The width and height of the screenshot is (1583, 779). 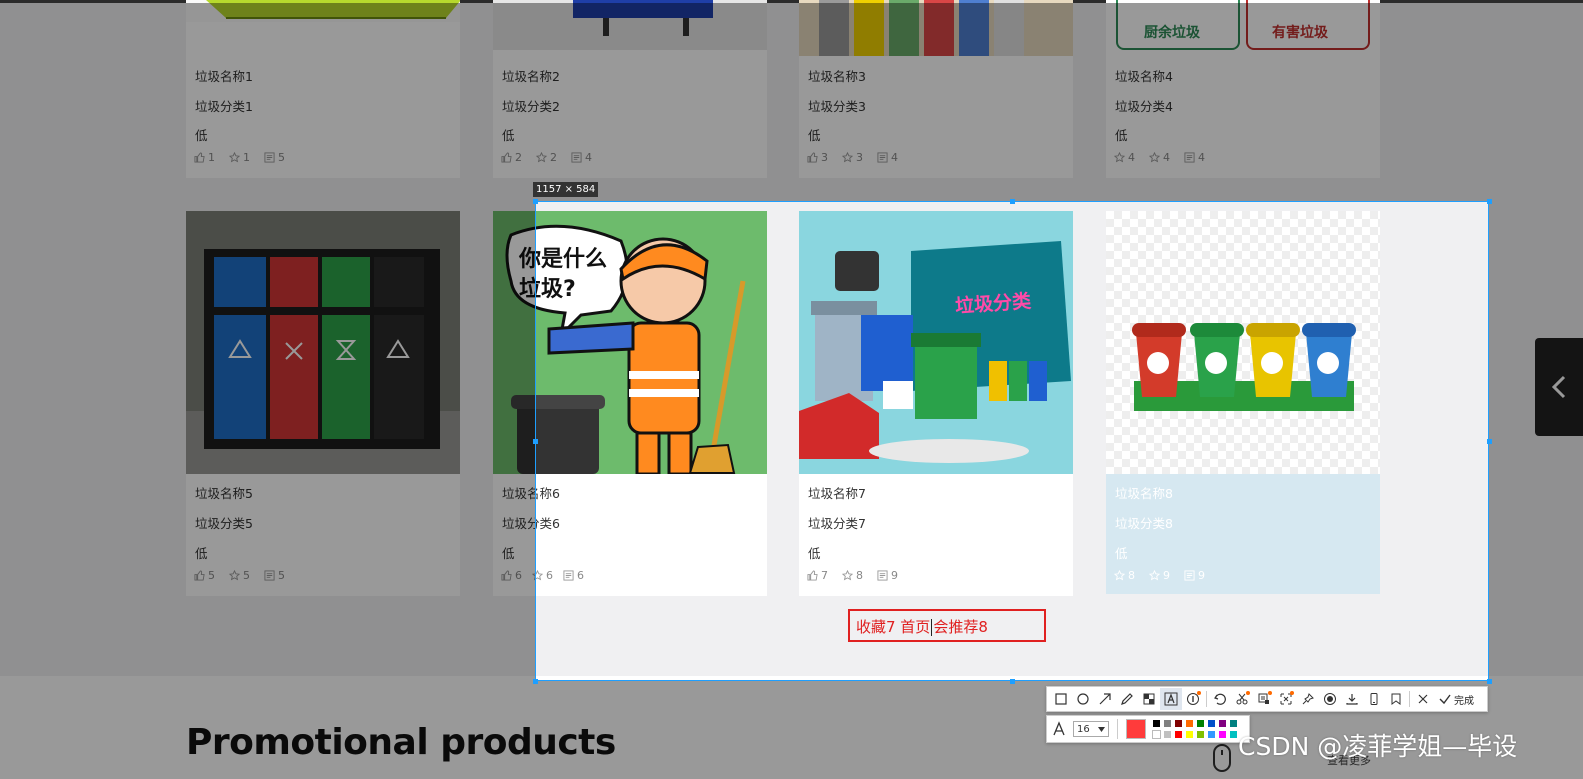 What do you see at coordinates (837, 523) in the screenshot?
I see `product-category: 垃圾分类7` at bounding box center [837, 523].